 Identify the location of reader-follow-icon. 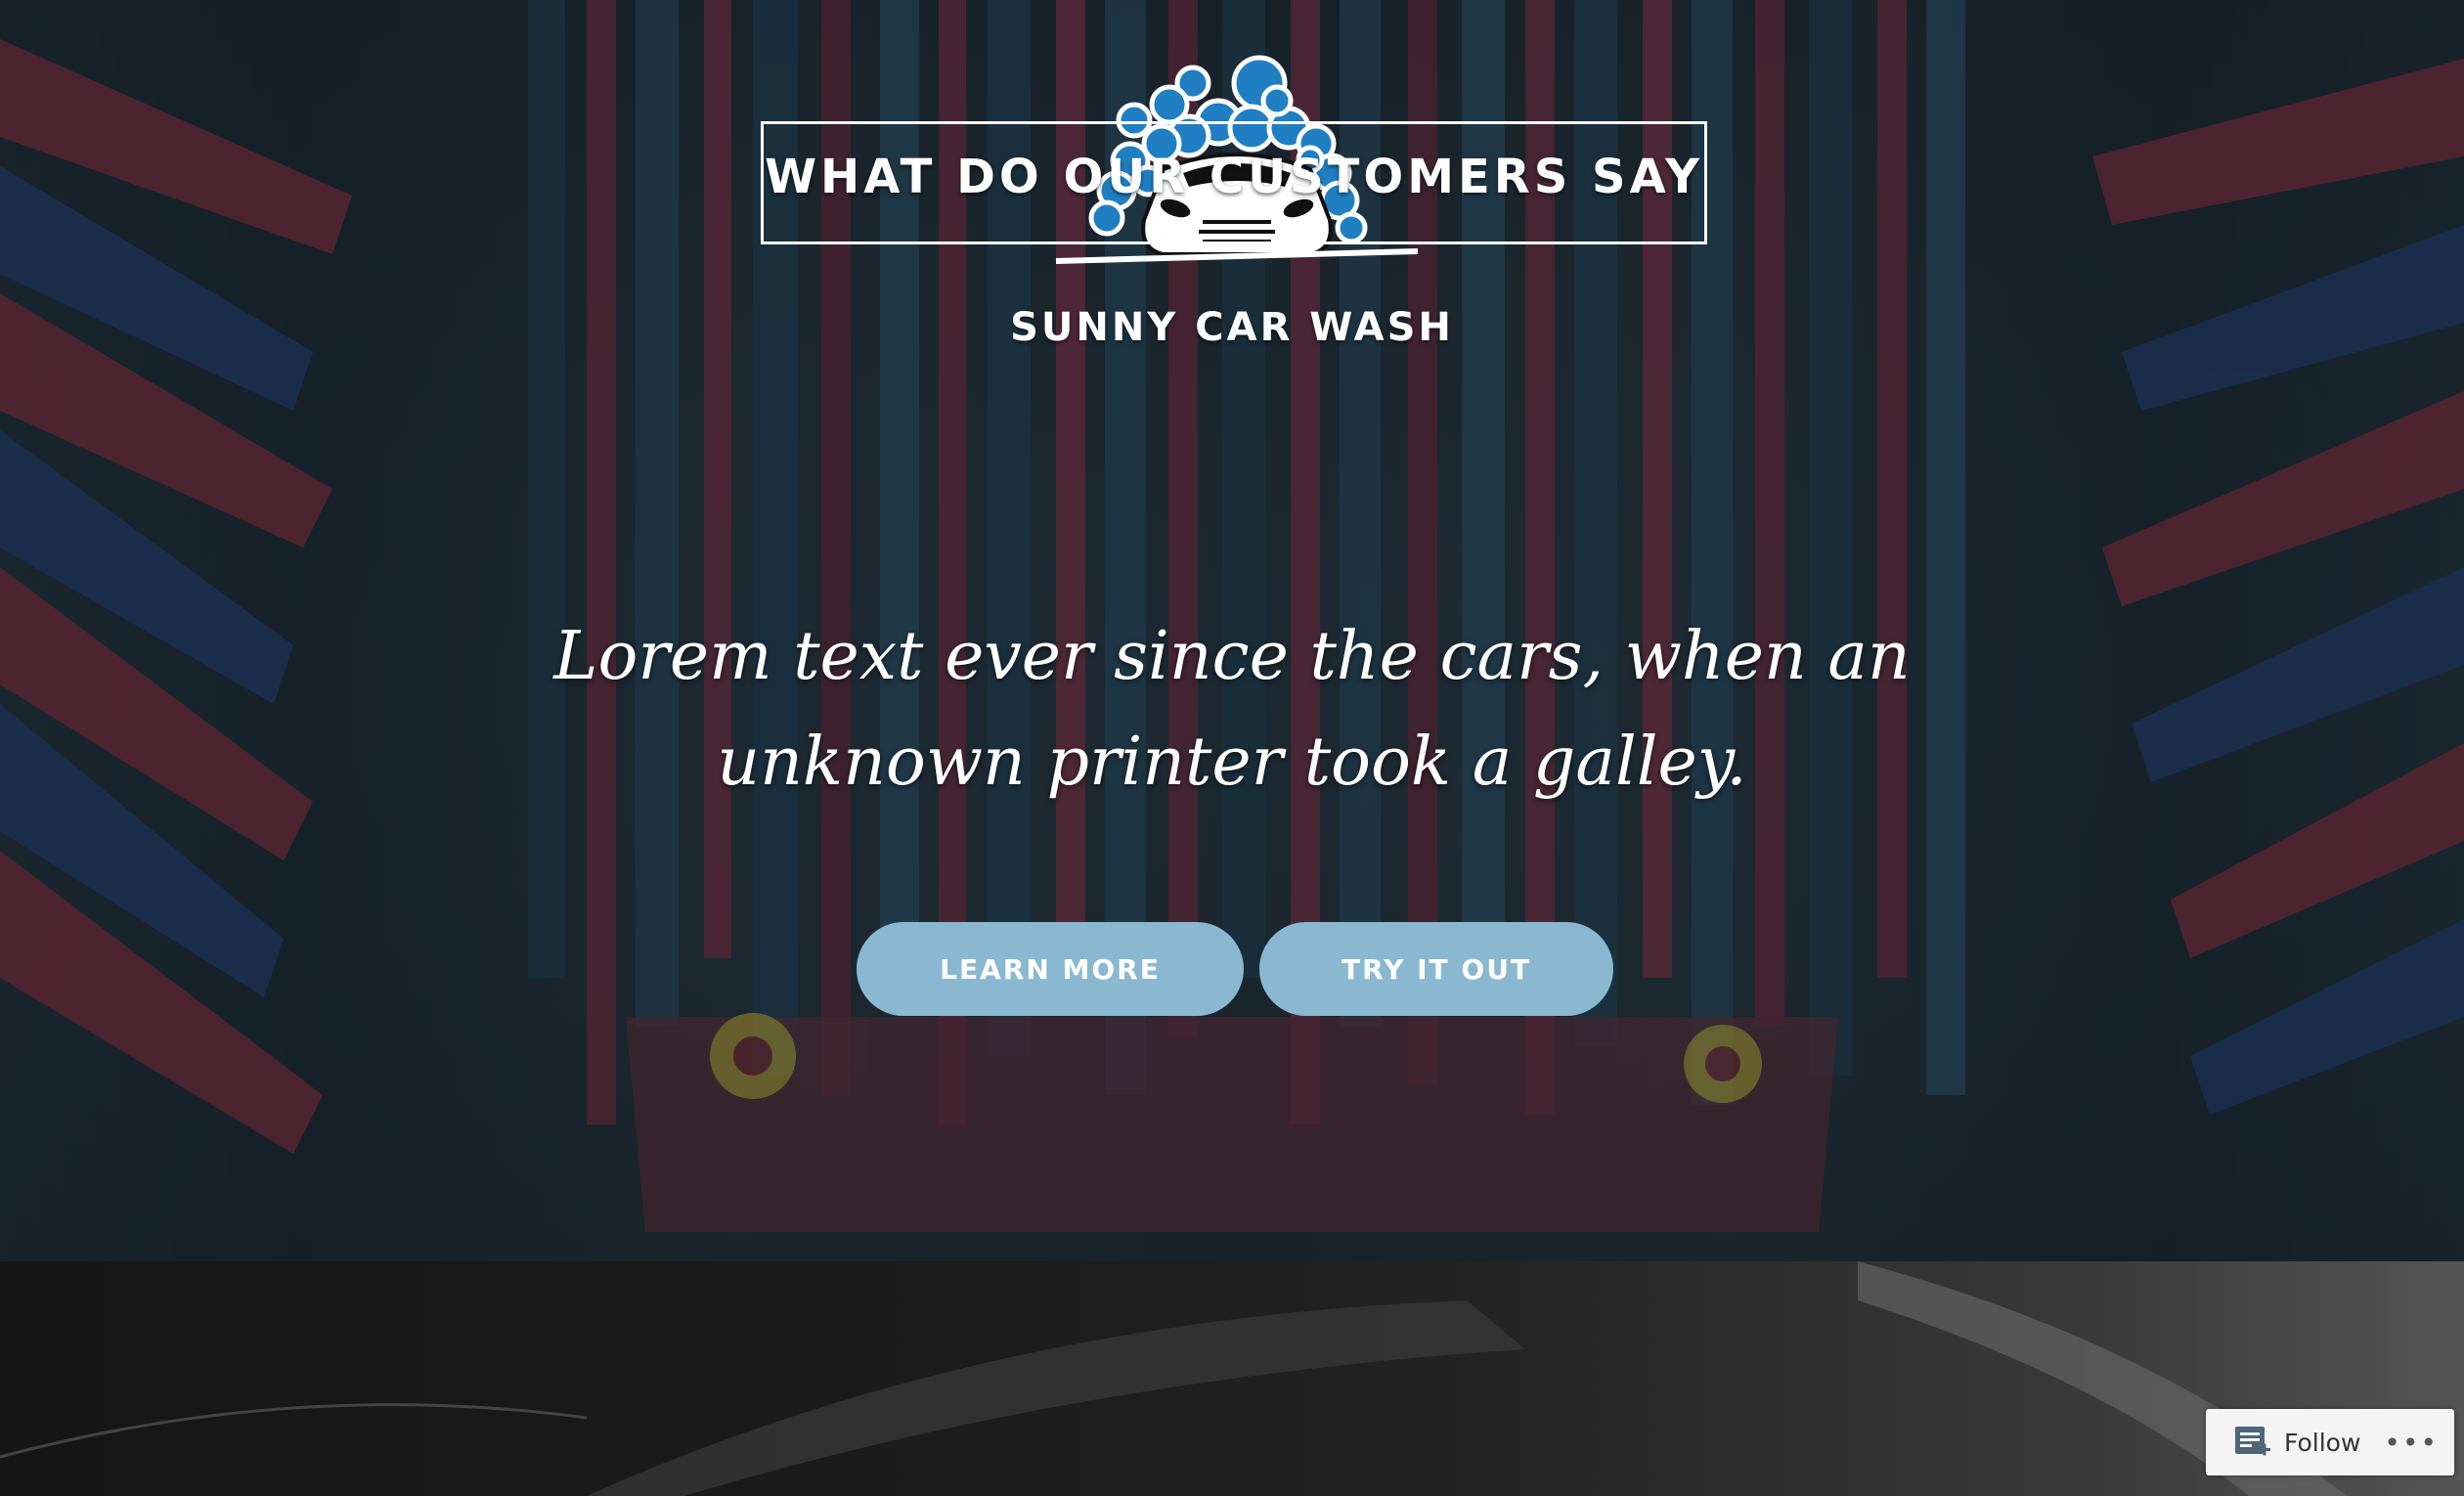
(2252, 1441).